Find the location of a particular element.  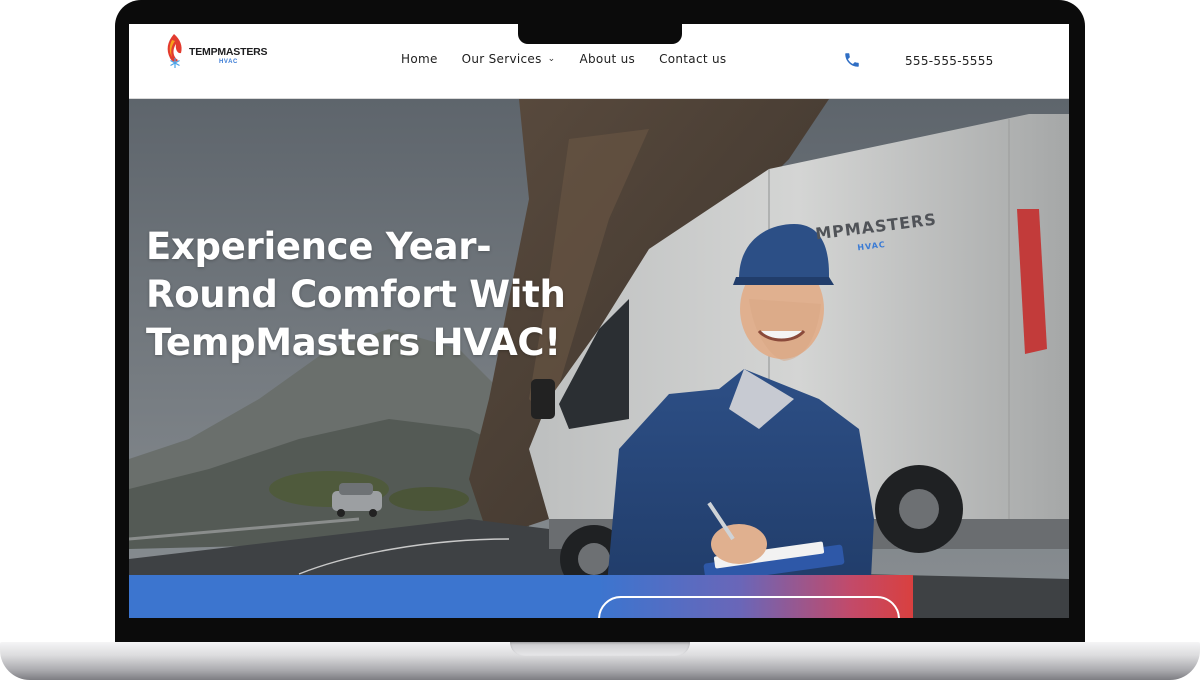

laptop-notch is located at coordinates (600, 34).